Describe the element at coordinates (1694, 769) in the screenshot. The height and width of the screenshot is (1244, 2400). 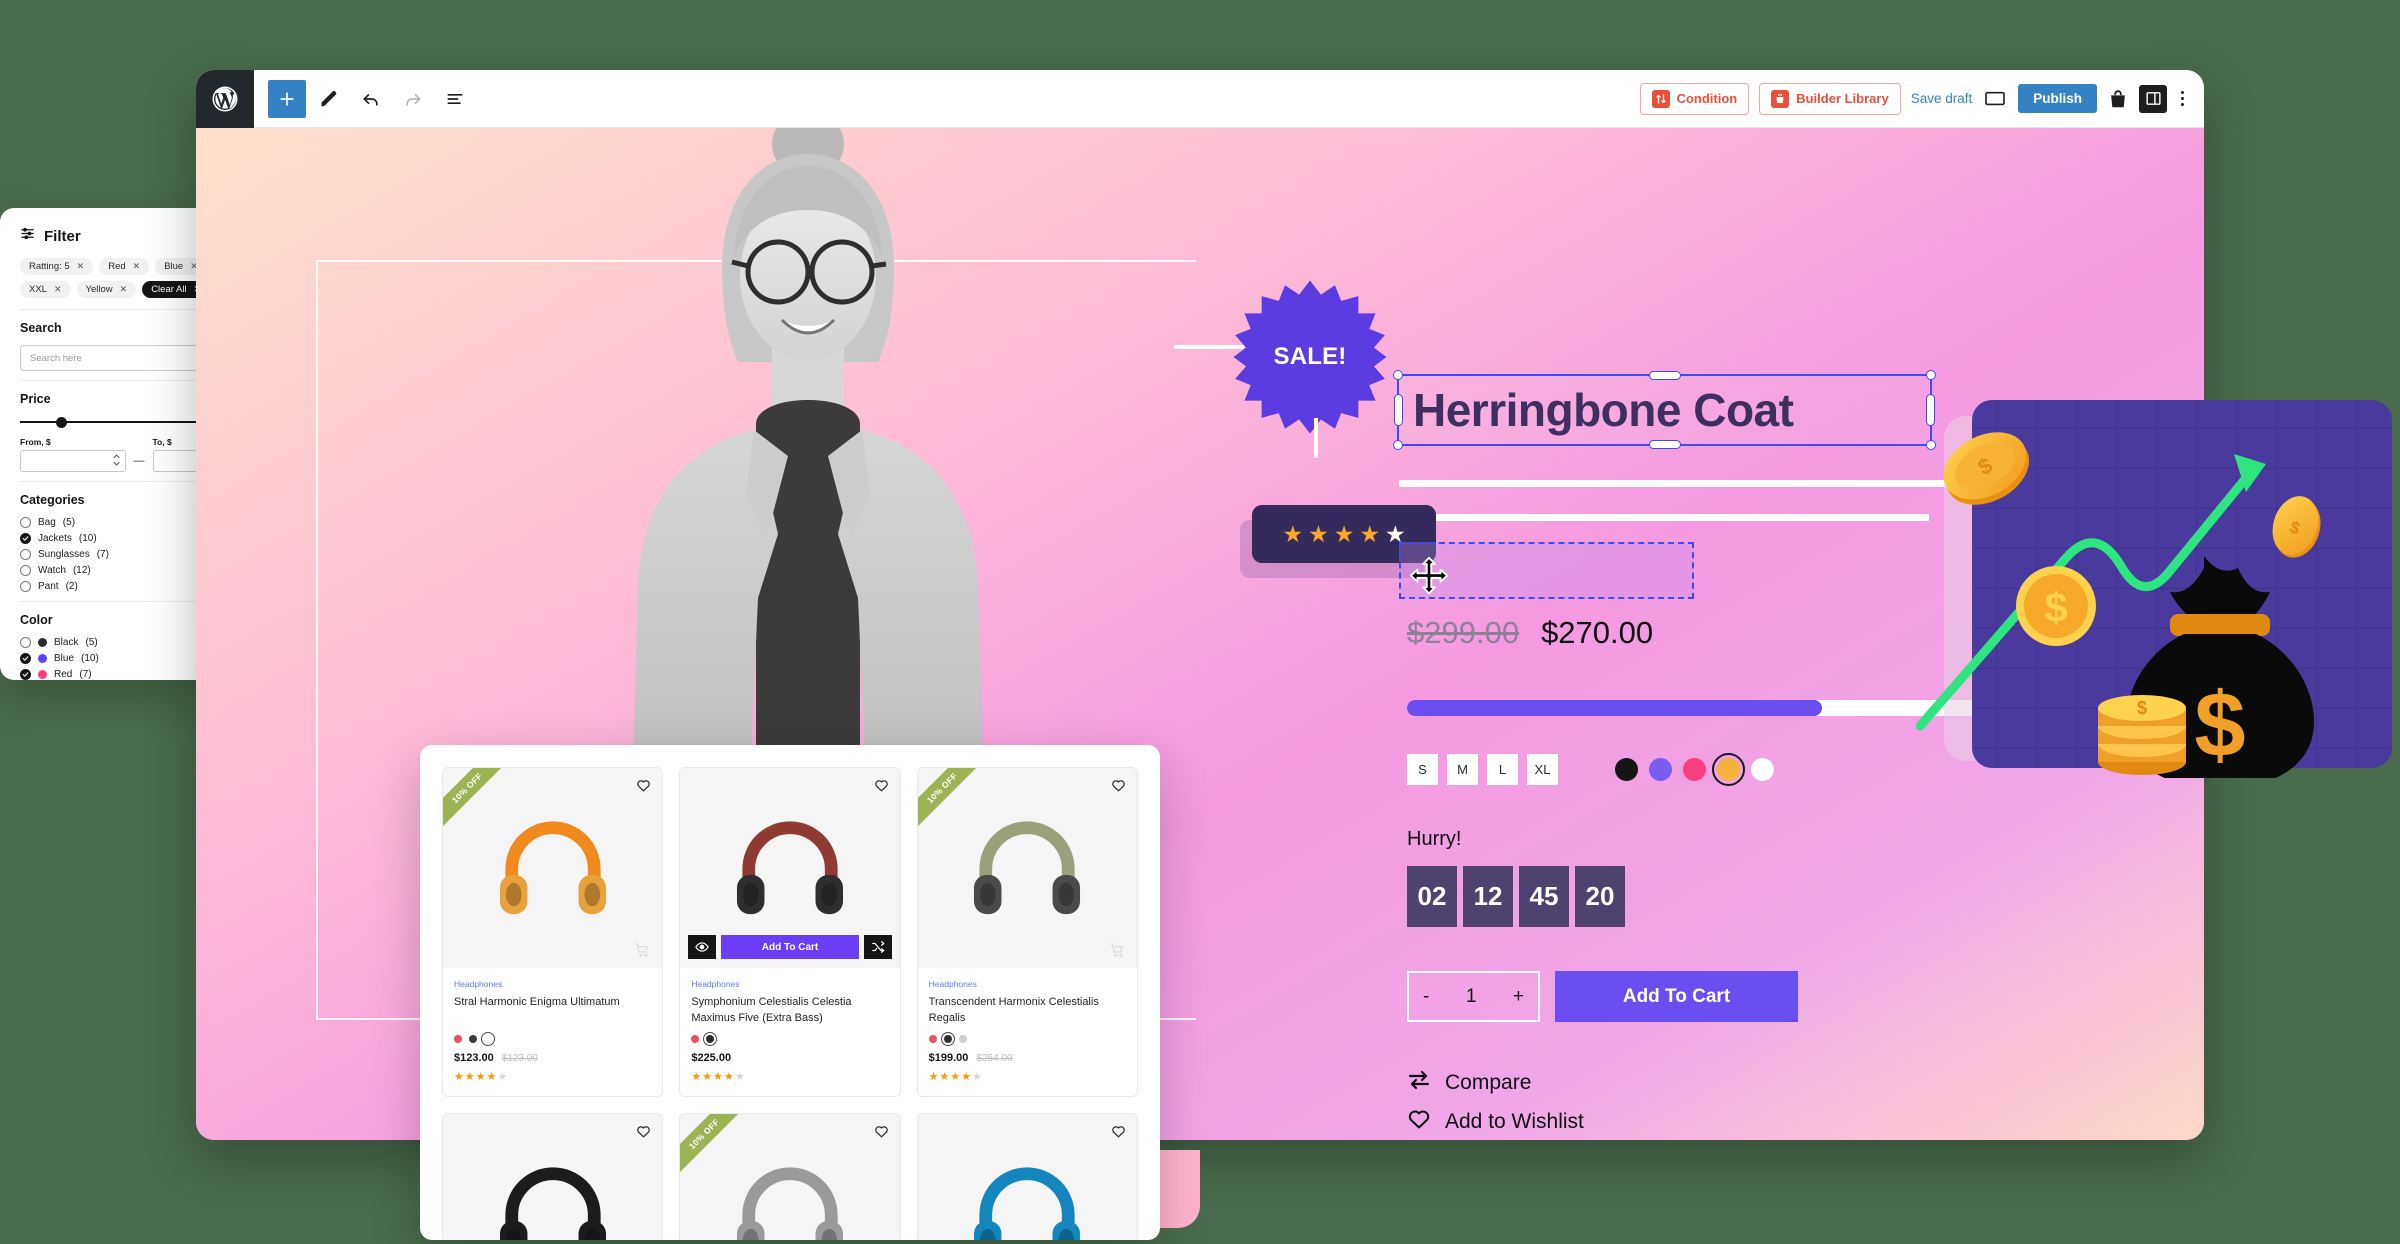
I see `swatch-pink` at that location.